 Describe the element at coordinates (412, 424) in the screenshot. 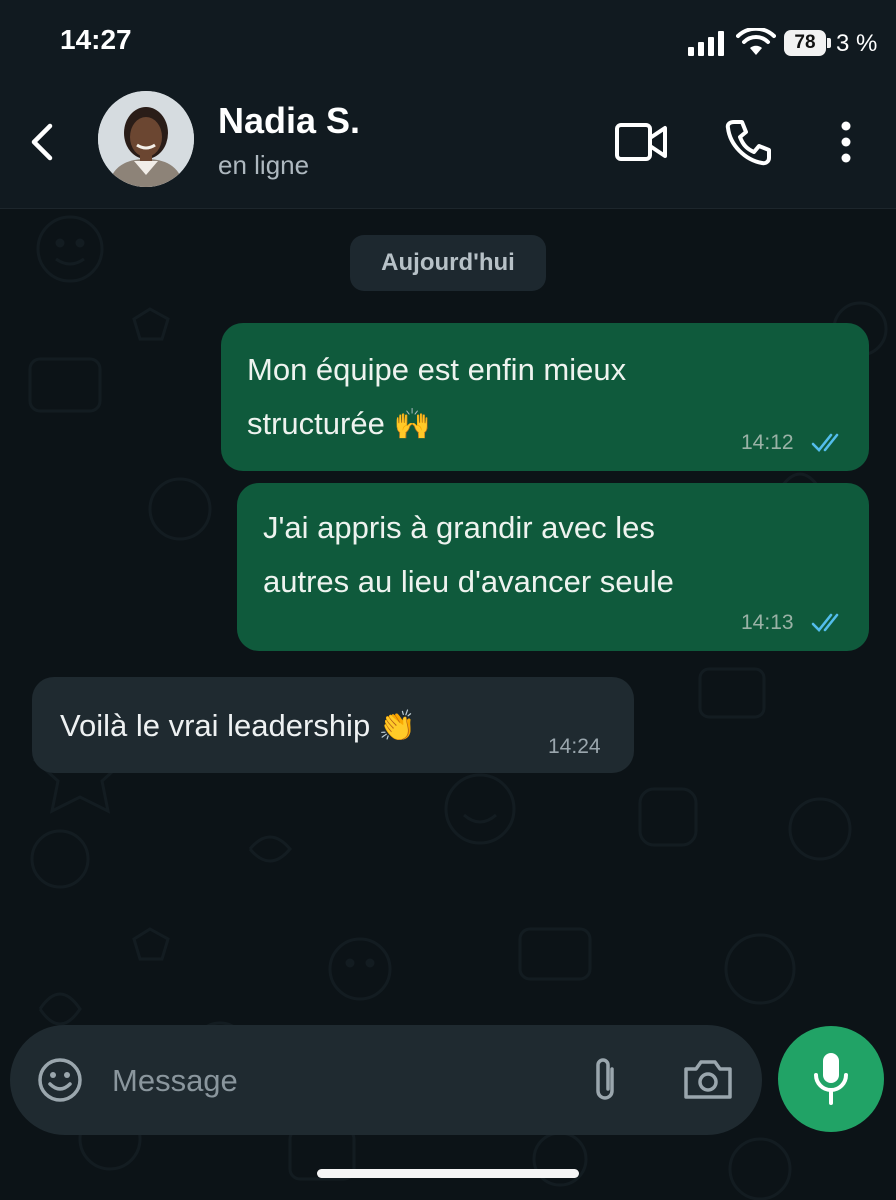

I see `raising-hands-emoji: 🙌` at that location.